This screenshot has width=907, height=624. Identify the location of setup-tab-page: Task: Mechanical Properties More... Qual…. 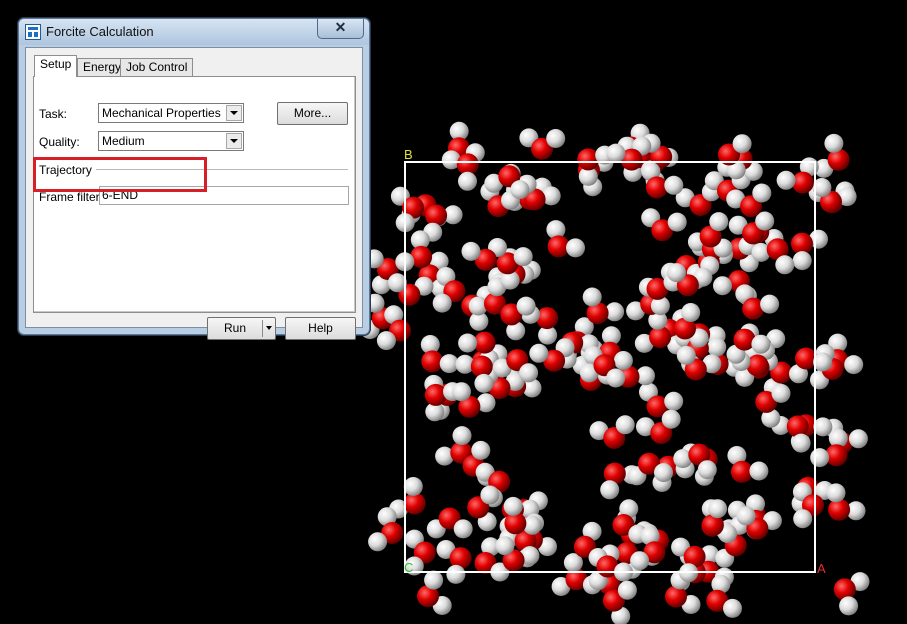
(194, 194).